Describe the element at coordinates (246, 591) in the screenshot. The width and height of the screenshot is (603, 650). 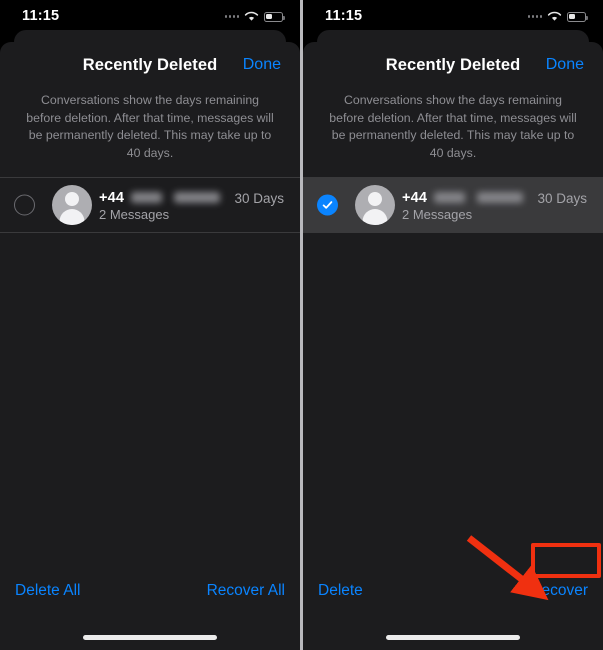
I see `recover-all-button: Recover All` at that location.